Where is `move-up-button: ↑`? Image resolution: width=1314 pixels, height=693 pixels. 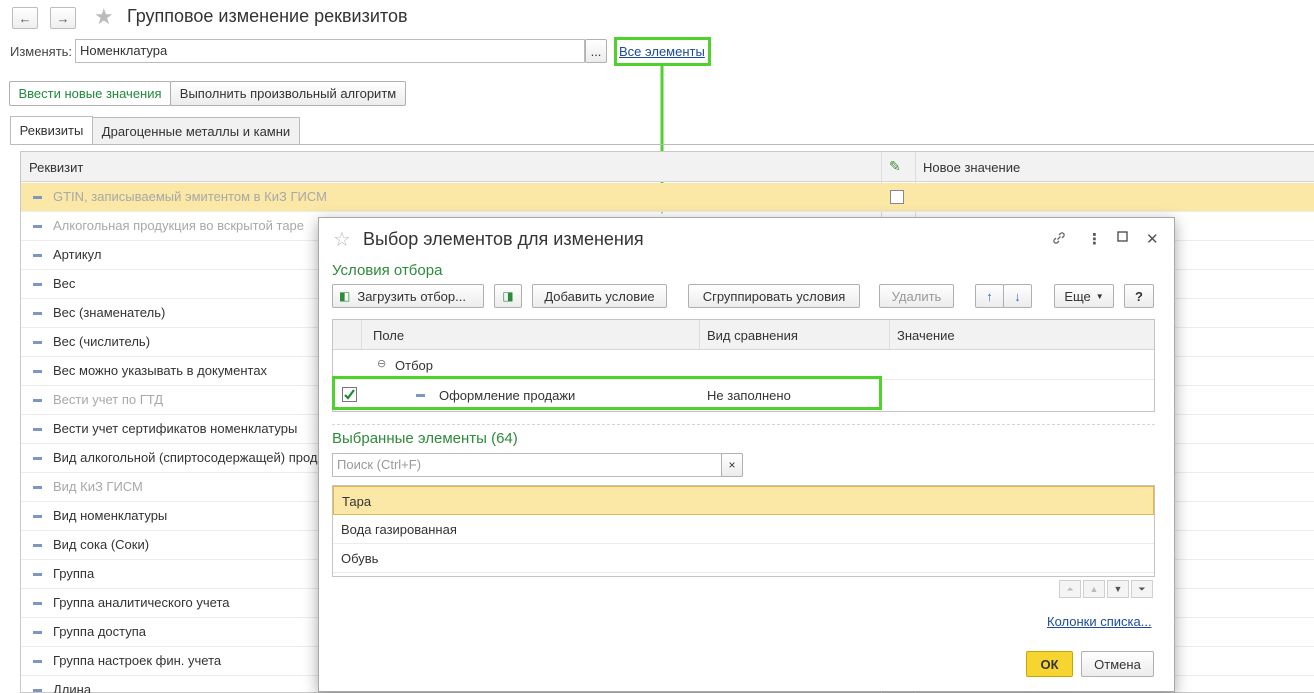 move-up-button: ↑ is located at coordinates (989, 296).